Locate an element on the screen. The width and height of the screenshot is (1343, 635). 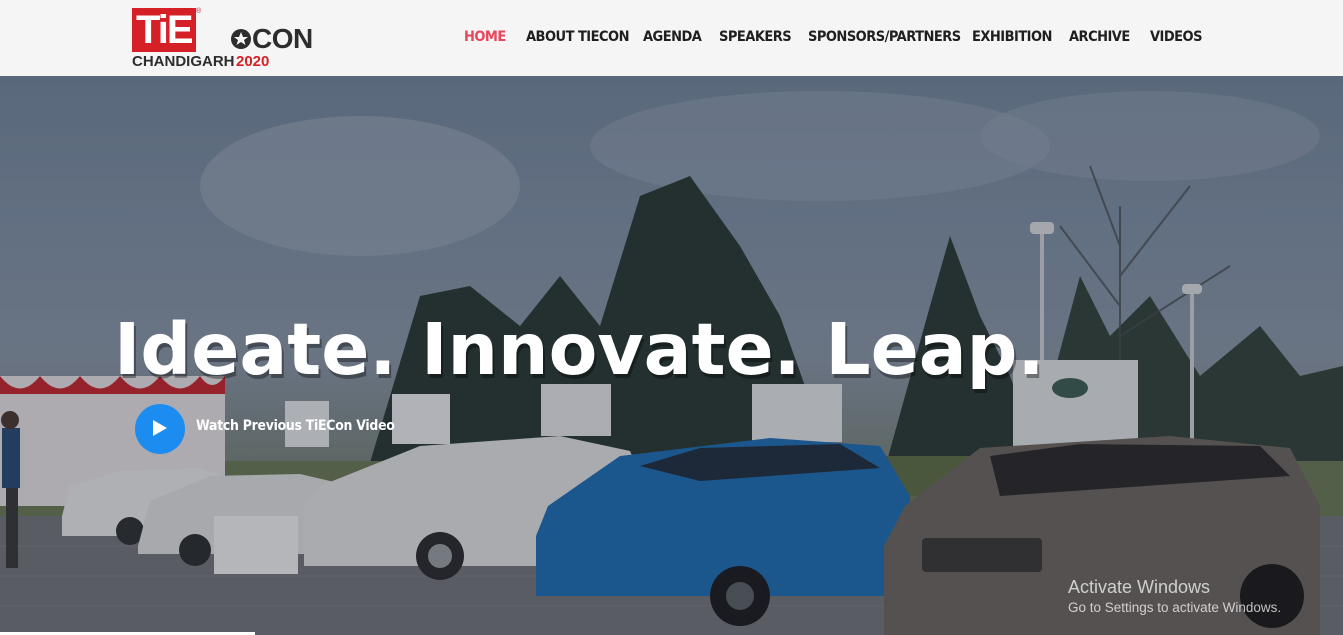
logo-con-text: CON is located at coordinates (282, 38).